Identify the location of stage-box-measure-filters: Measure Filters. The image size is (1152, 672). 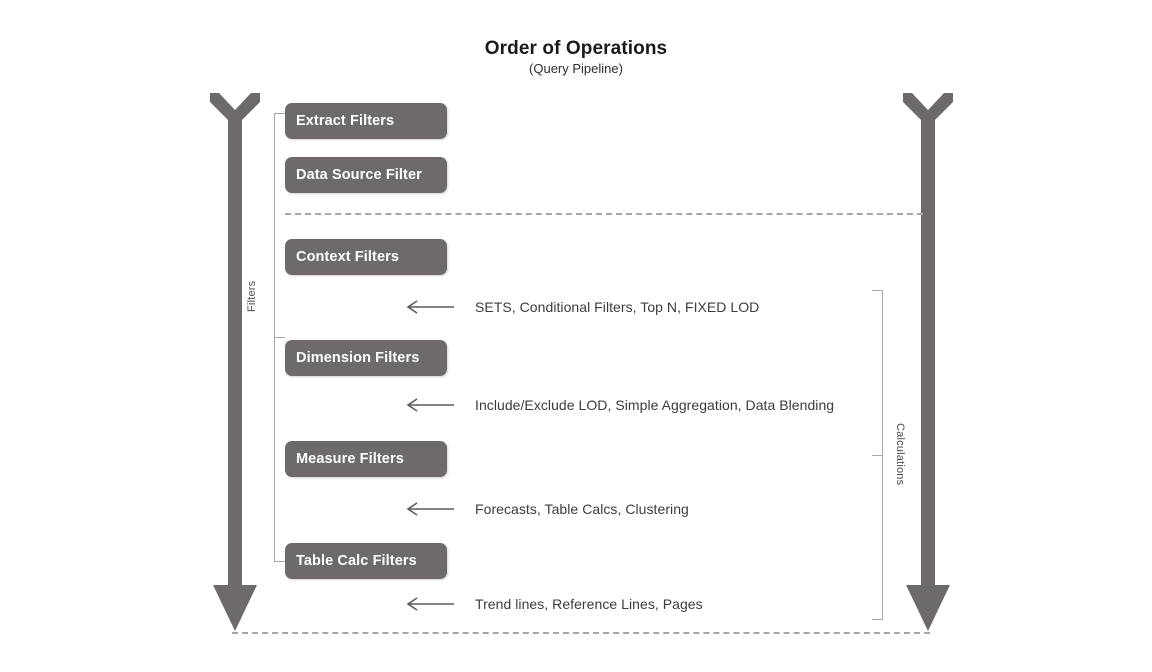
(366, 459).